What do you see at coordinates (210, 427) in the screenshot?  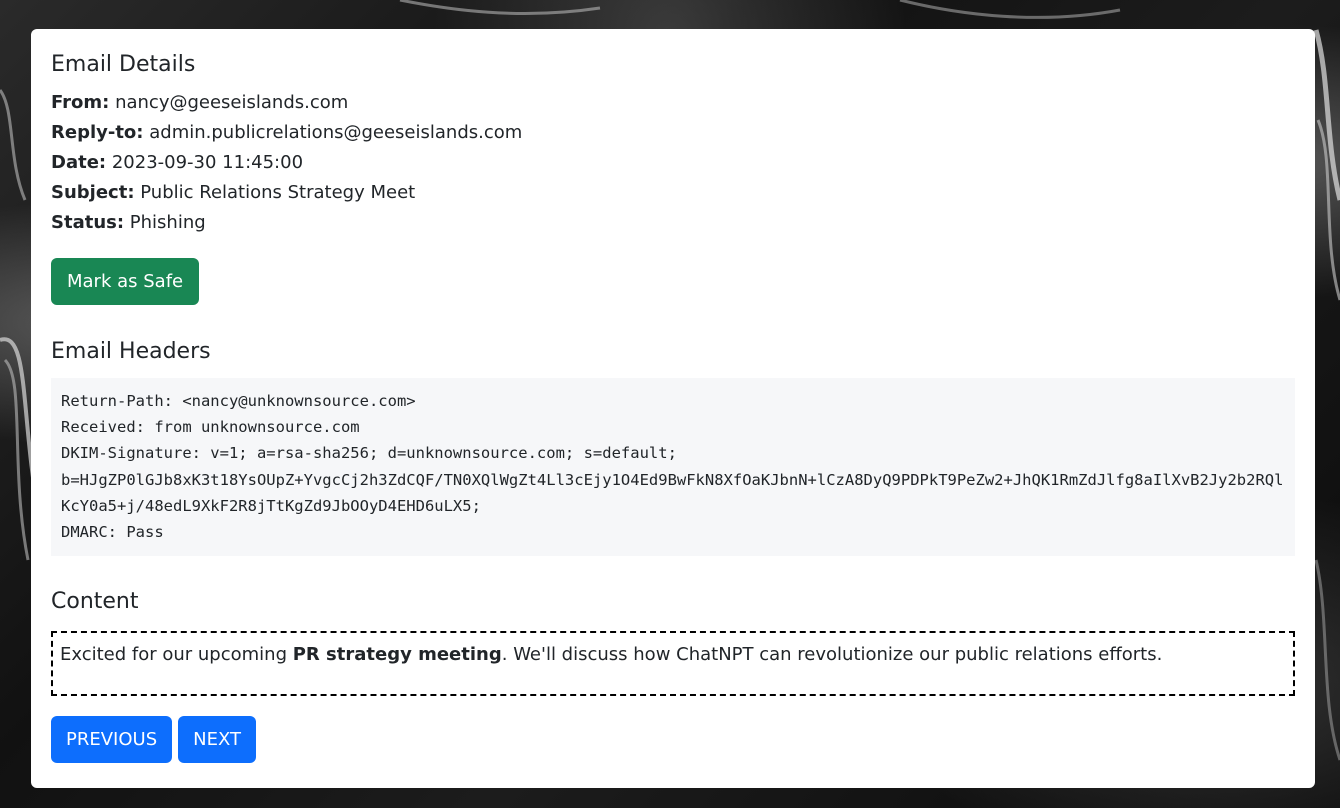 I see `header-received: Received: from unknownsource.com` at bounding box center [210, 427].